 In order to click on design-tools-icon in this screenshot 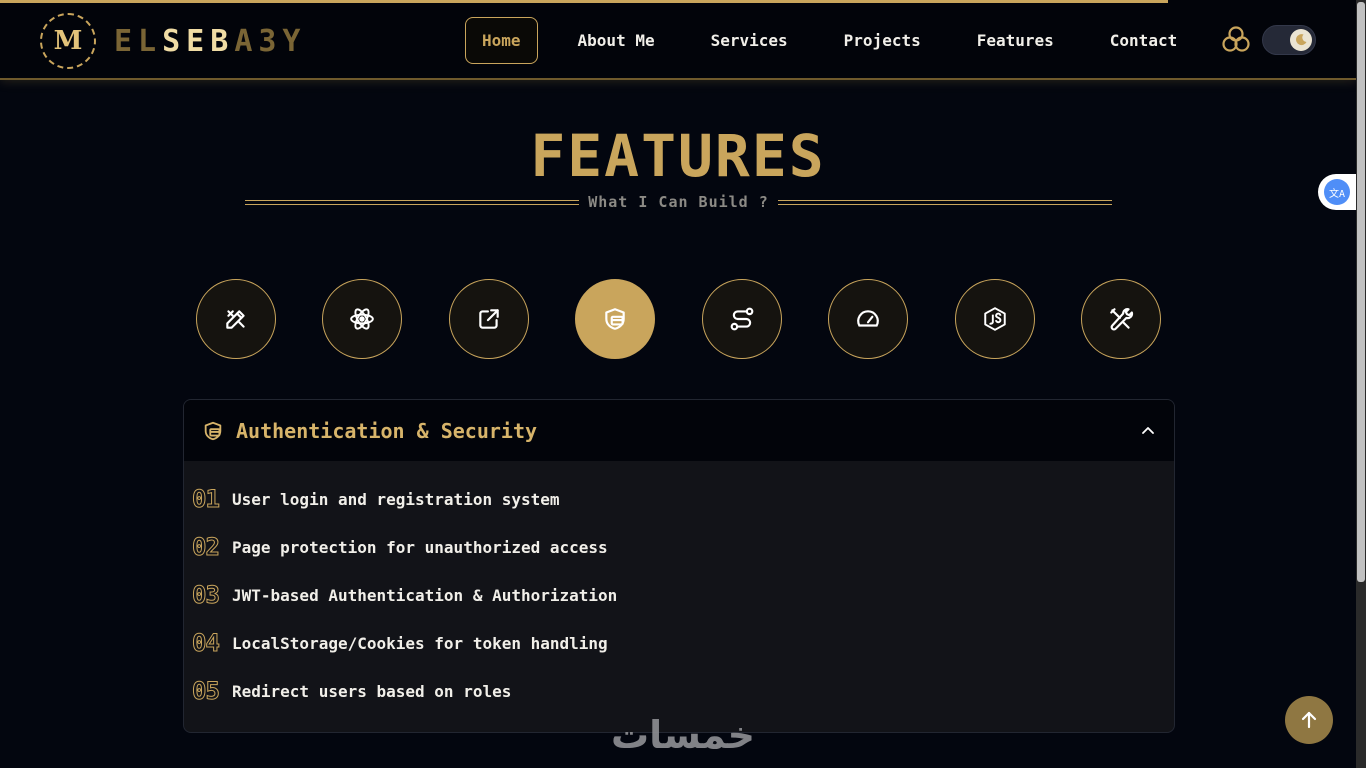, I will do `click(235, 319)`.